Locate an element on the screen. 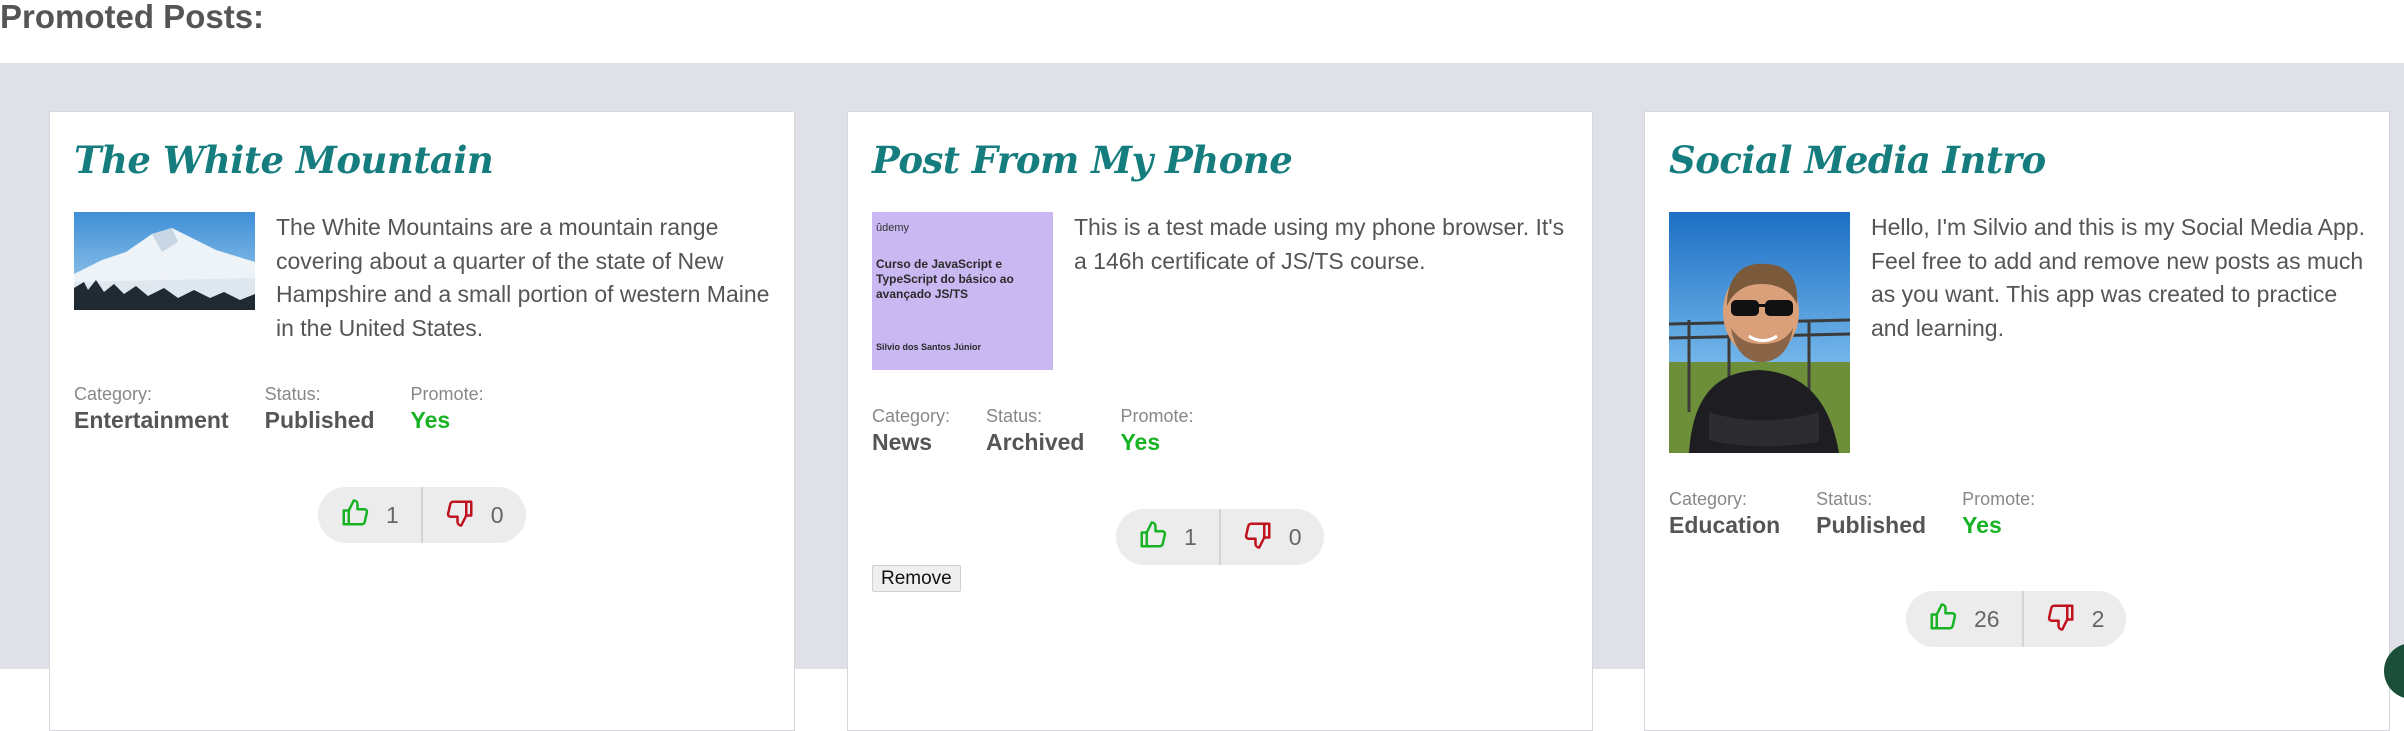 Image resolution: width=2404 pixels, height=731 pixels. post-image-mountain is located at coordinates (164, 261).